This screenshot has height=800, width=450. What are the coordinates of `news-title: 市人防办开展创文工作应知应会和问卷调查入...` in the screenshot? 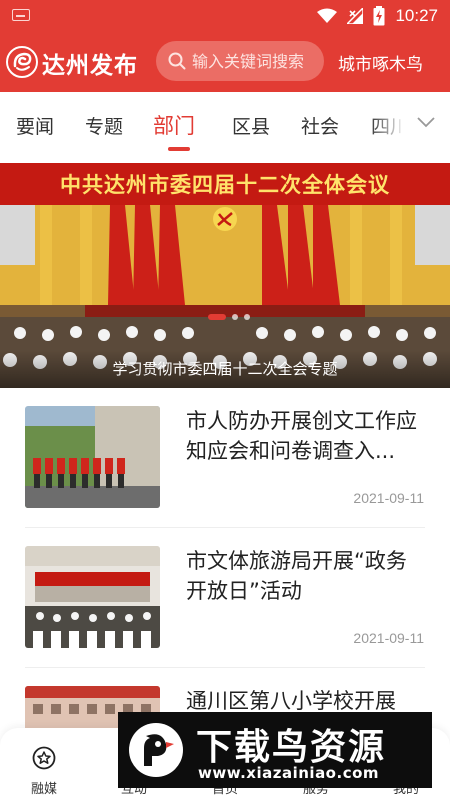 It's located at (301, 436).